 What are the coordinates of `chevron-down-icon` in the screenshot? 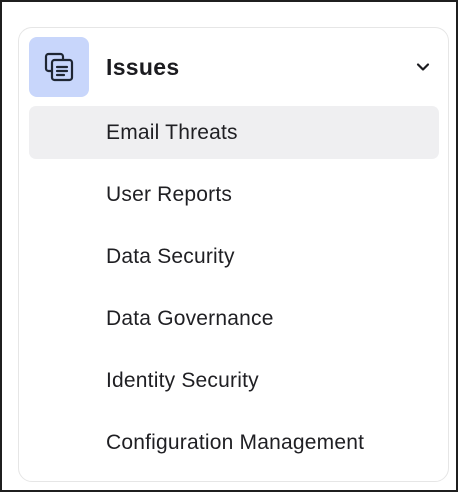 It's located at (423, 67).